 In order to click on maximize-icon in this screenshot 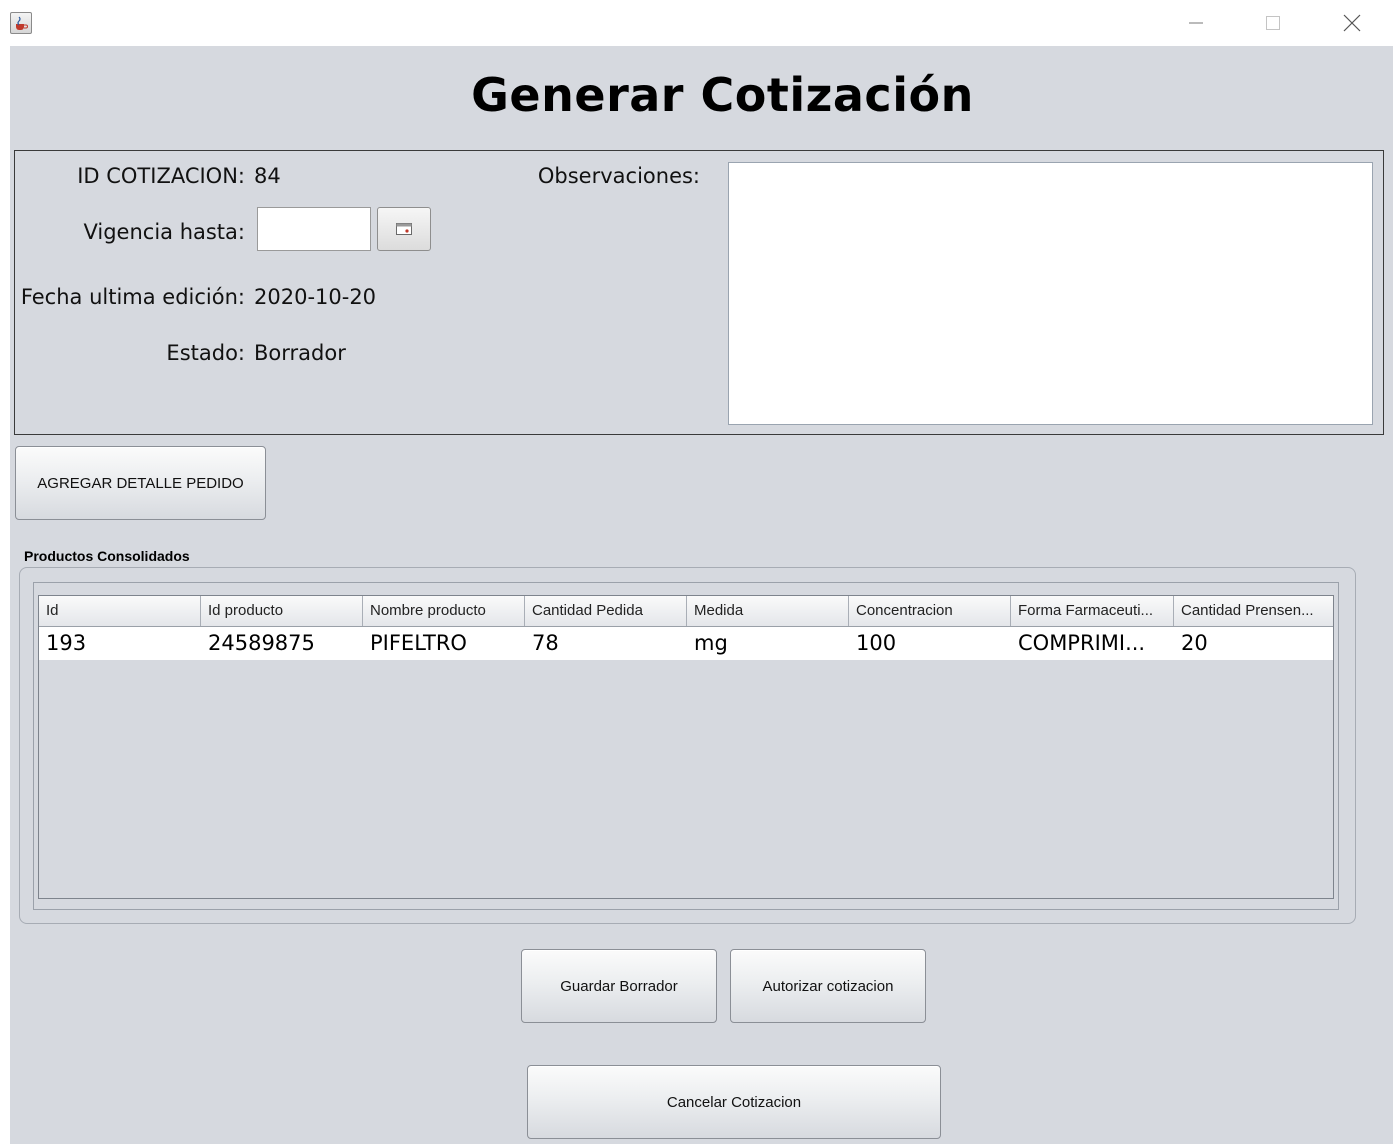, I will do `click(1273, 23)`.